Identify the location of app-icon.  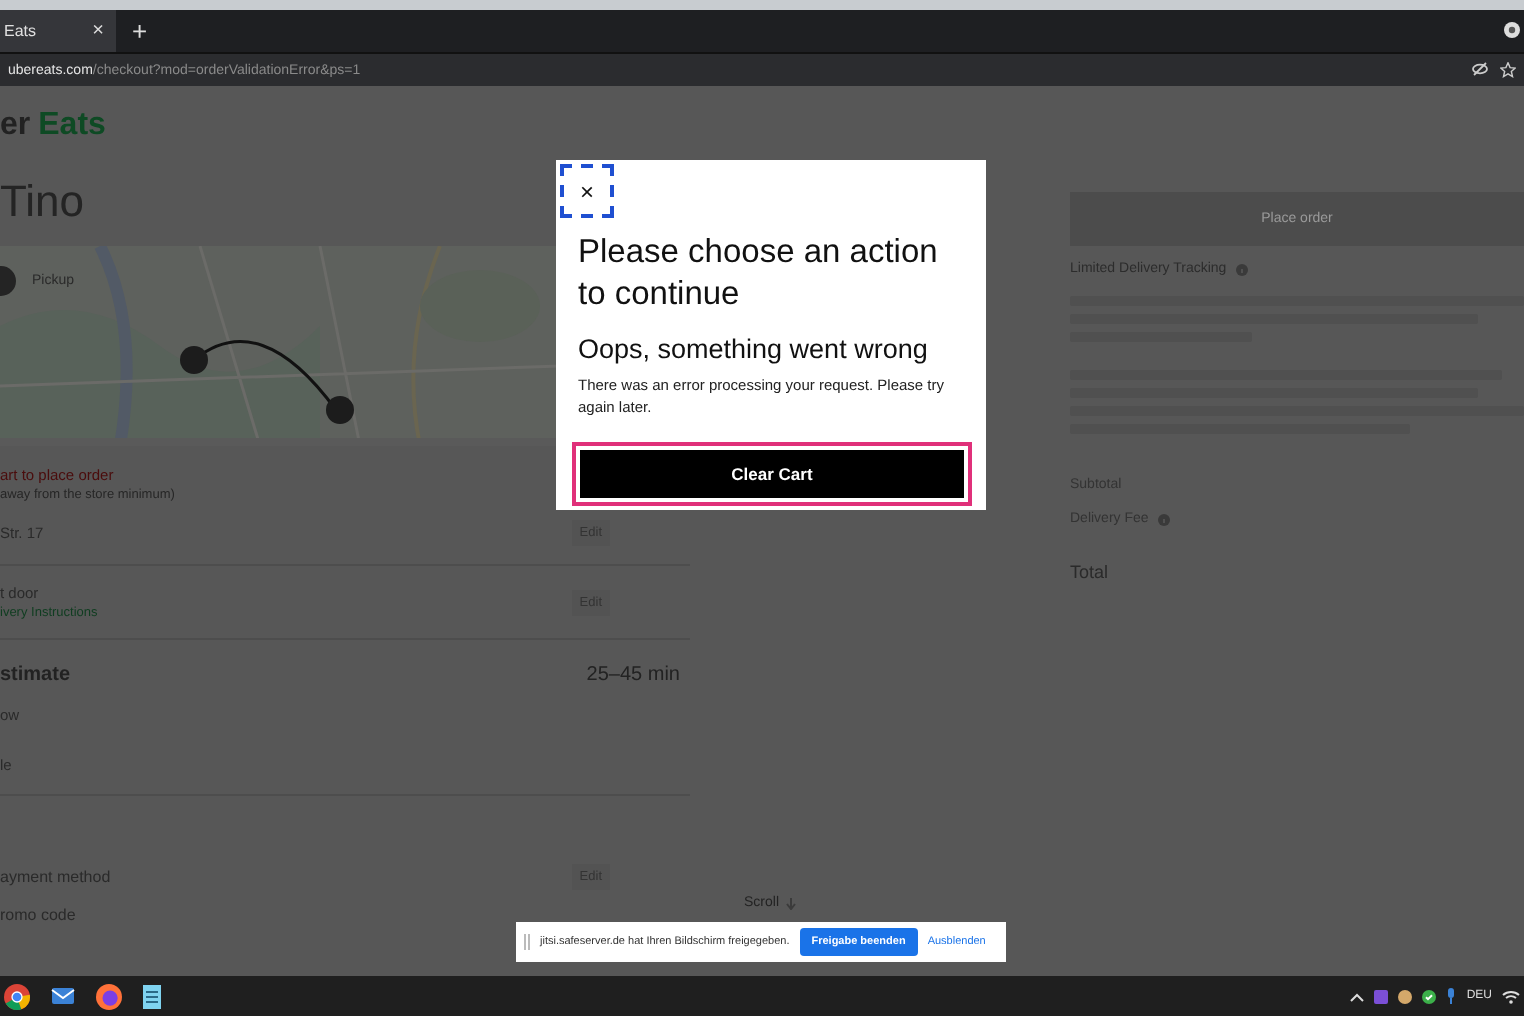
(1381, 996).